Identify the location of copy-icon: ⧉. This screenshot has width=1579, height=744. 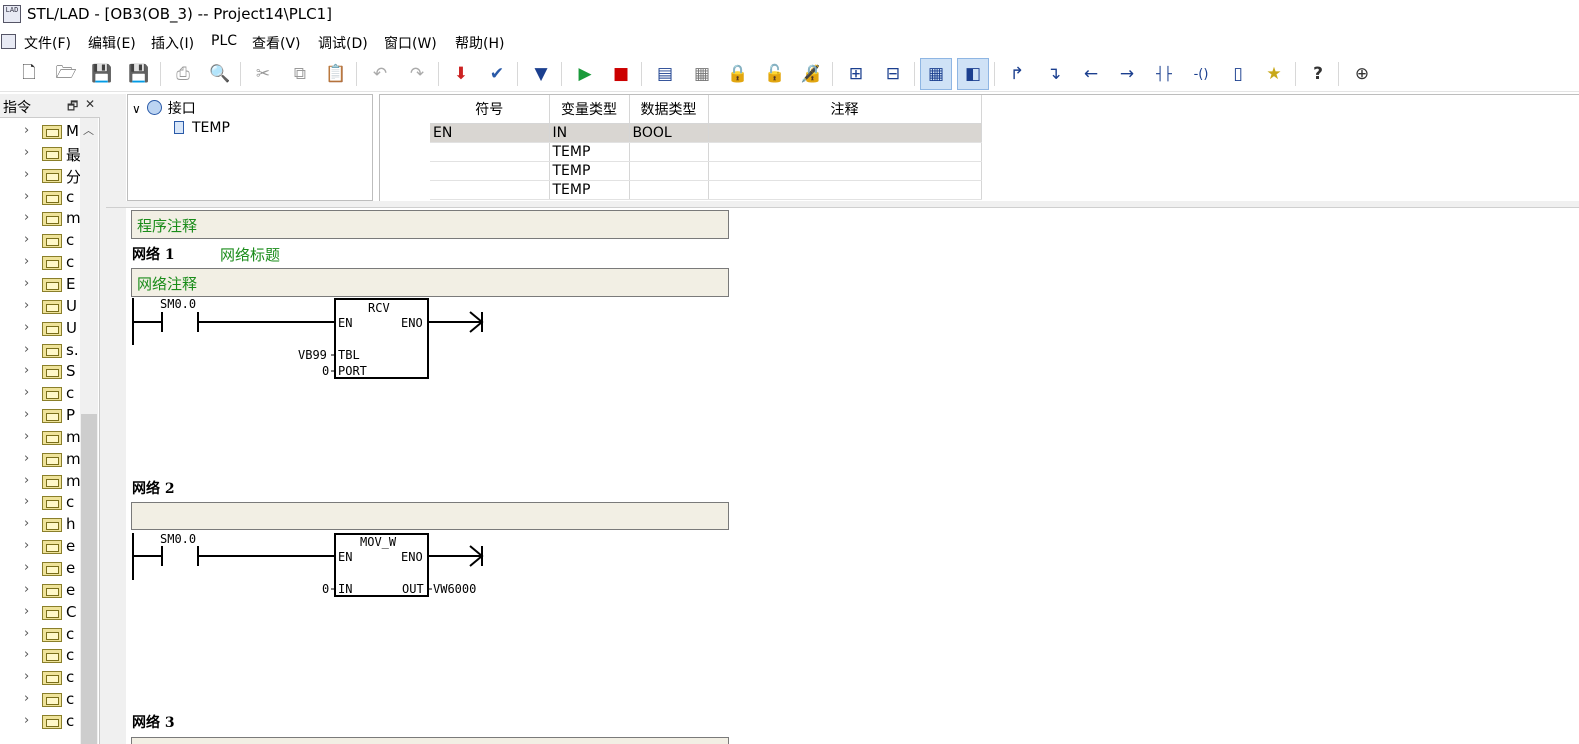
(300, 74).